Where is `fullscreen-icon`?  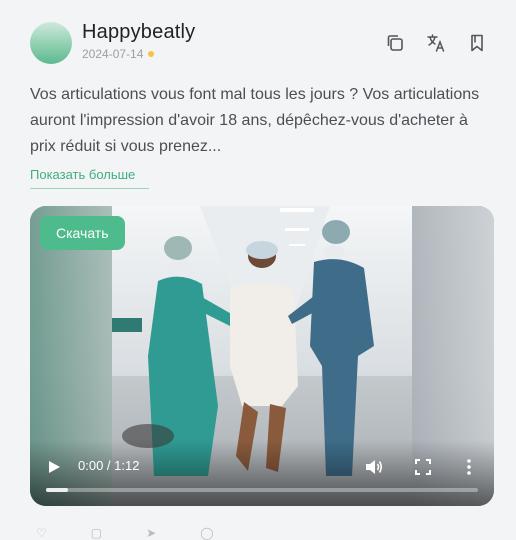
fullscreen-icon is located at coordinates (423, 467).